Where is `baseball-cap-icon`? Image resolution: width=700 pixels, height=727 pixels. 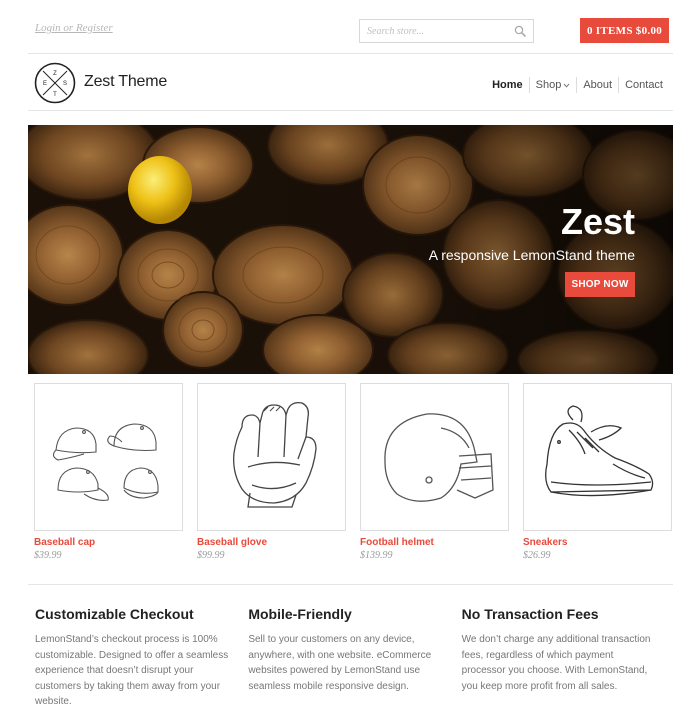
baseball-cap-icon is located at coordinates (105, 462).